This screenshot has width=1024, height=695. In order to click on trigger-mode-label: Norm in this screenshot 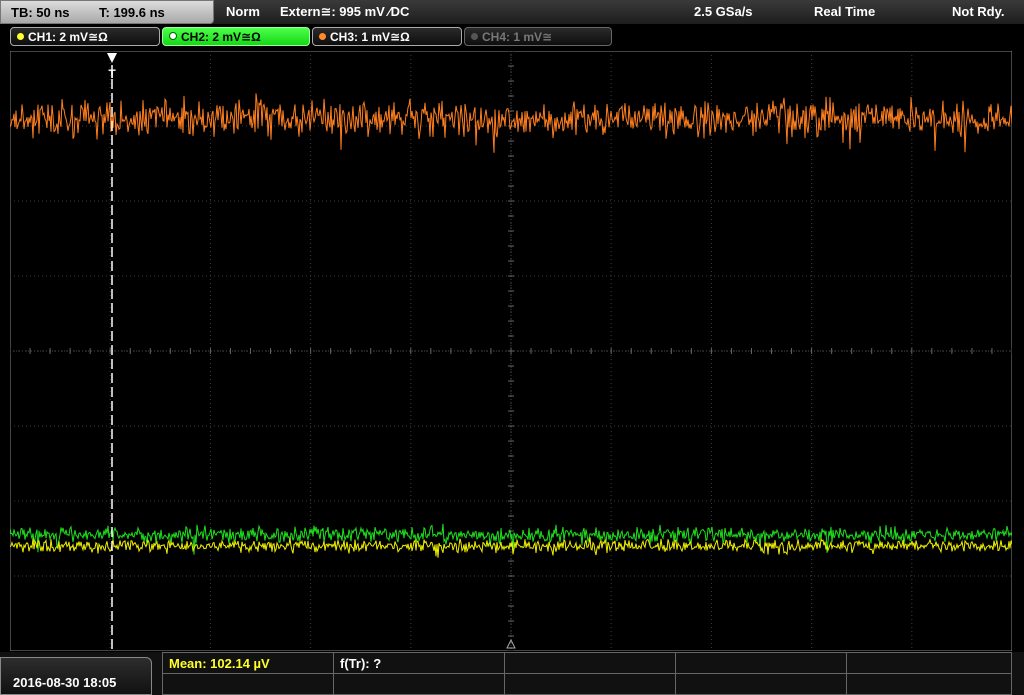, I will do `click(243, 11)`.